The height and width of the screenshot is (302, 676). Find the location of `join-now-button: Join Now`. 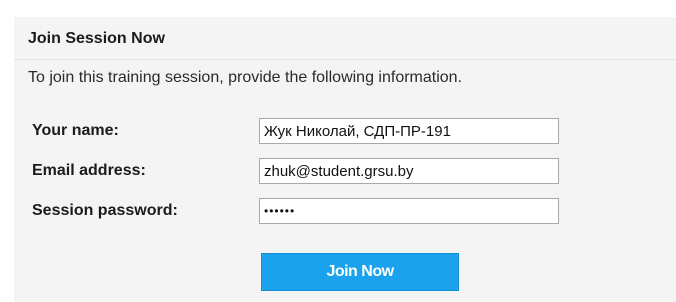

join-now-button: Join Now is located at coordinates (360, 272).